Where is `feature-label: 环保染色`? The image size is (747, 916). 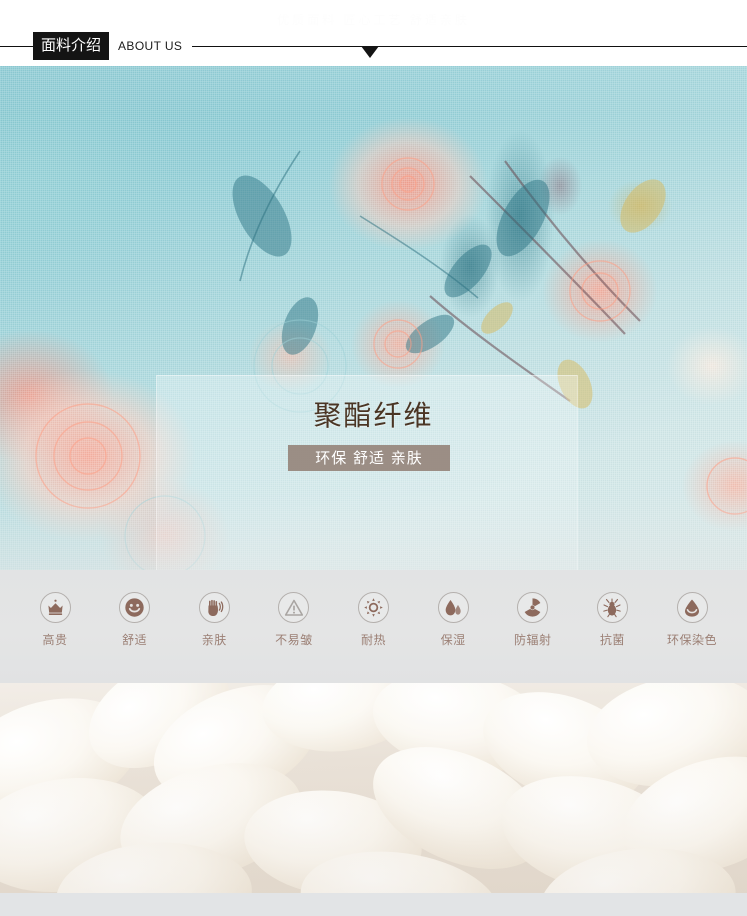 feature-label: 环保染色 is located at coordinates (691, 640).